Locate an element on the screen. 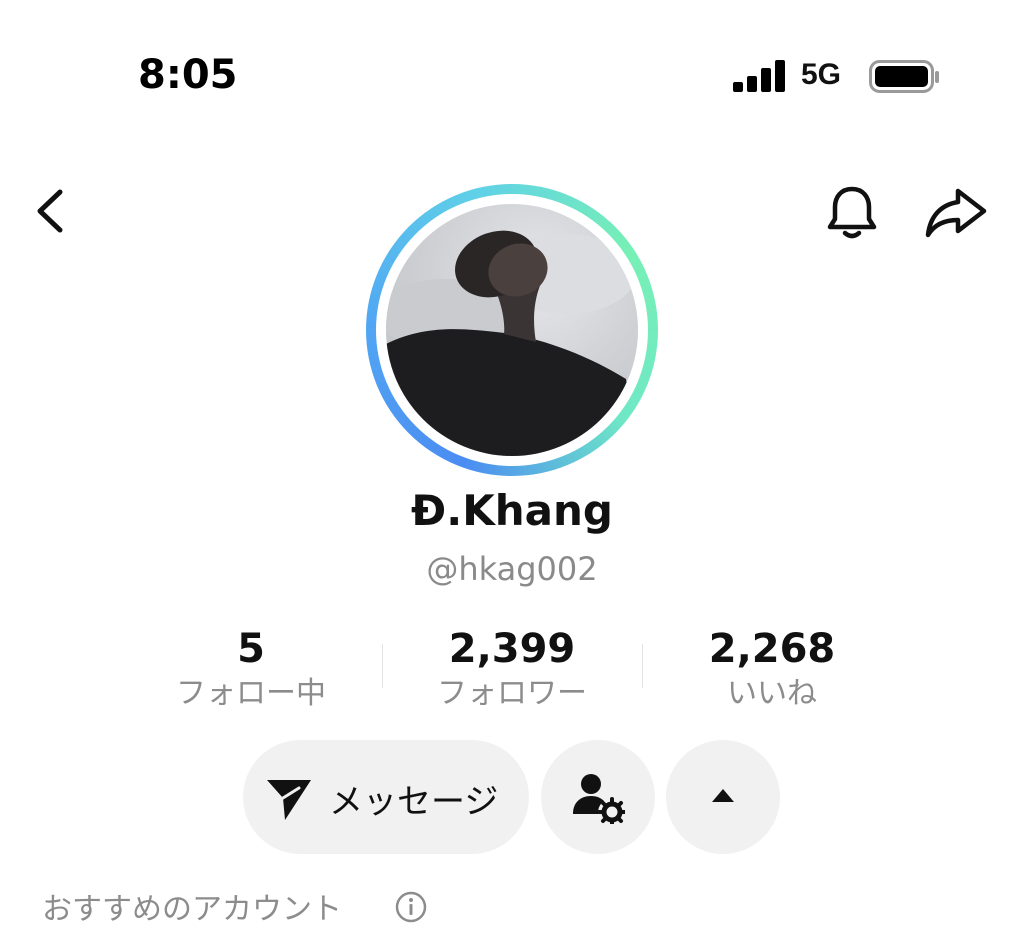 The image size is (1024, 944). avatar is located at coordinates (512, 330).